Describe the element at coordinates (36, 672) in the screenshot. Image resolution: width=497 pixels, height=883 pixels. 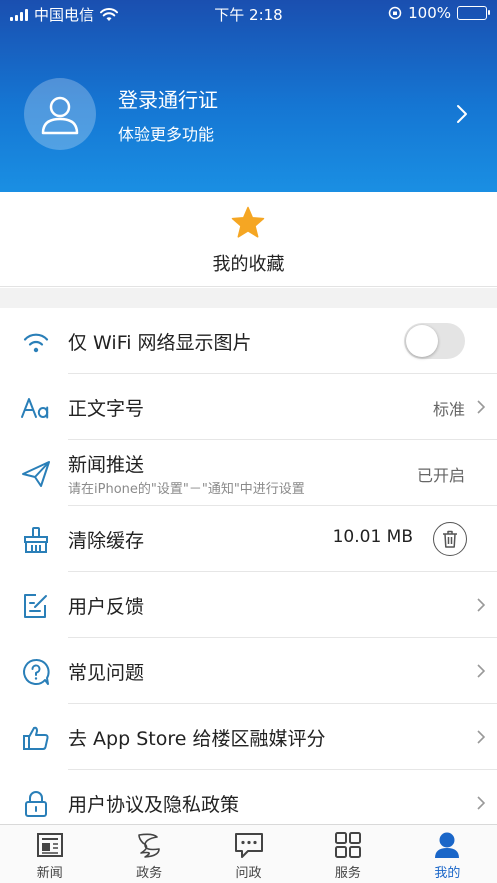
I see `question-icon` at that location.